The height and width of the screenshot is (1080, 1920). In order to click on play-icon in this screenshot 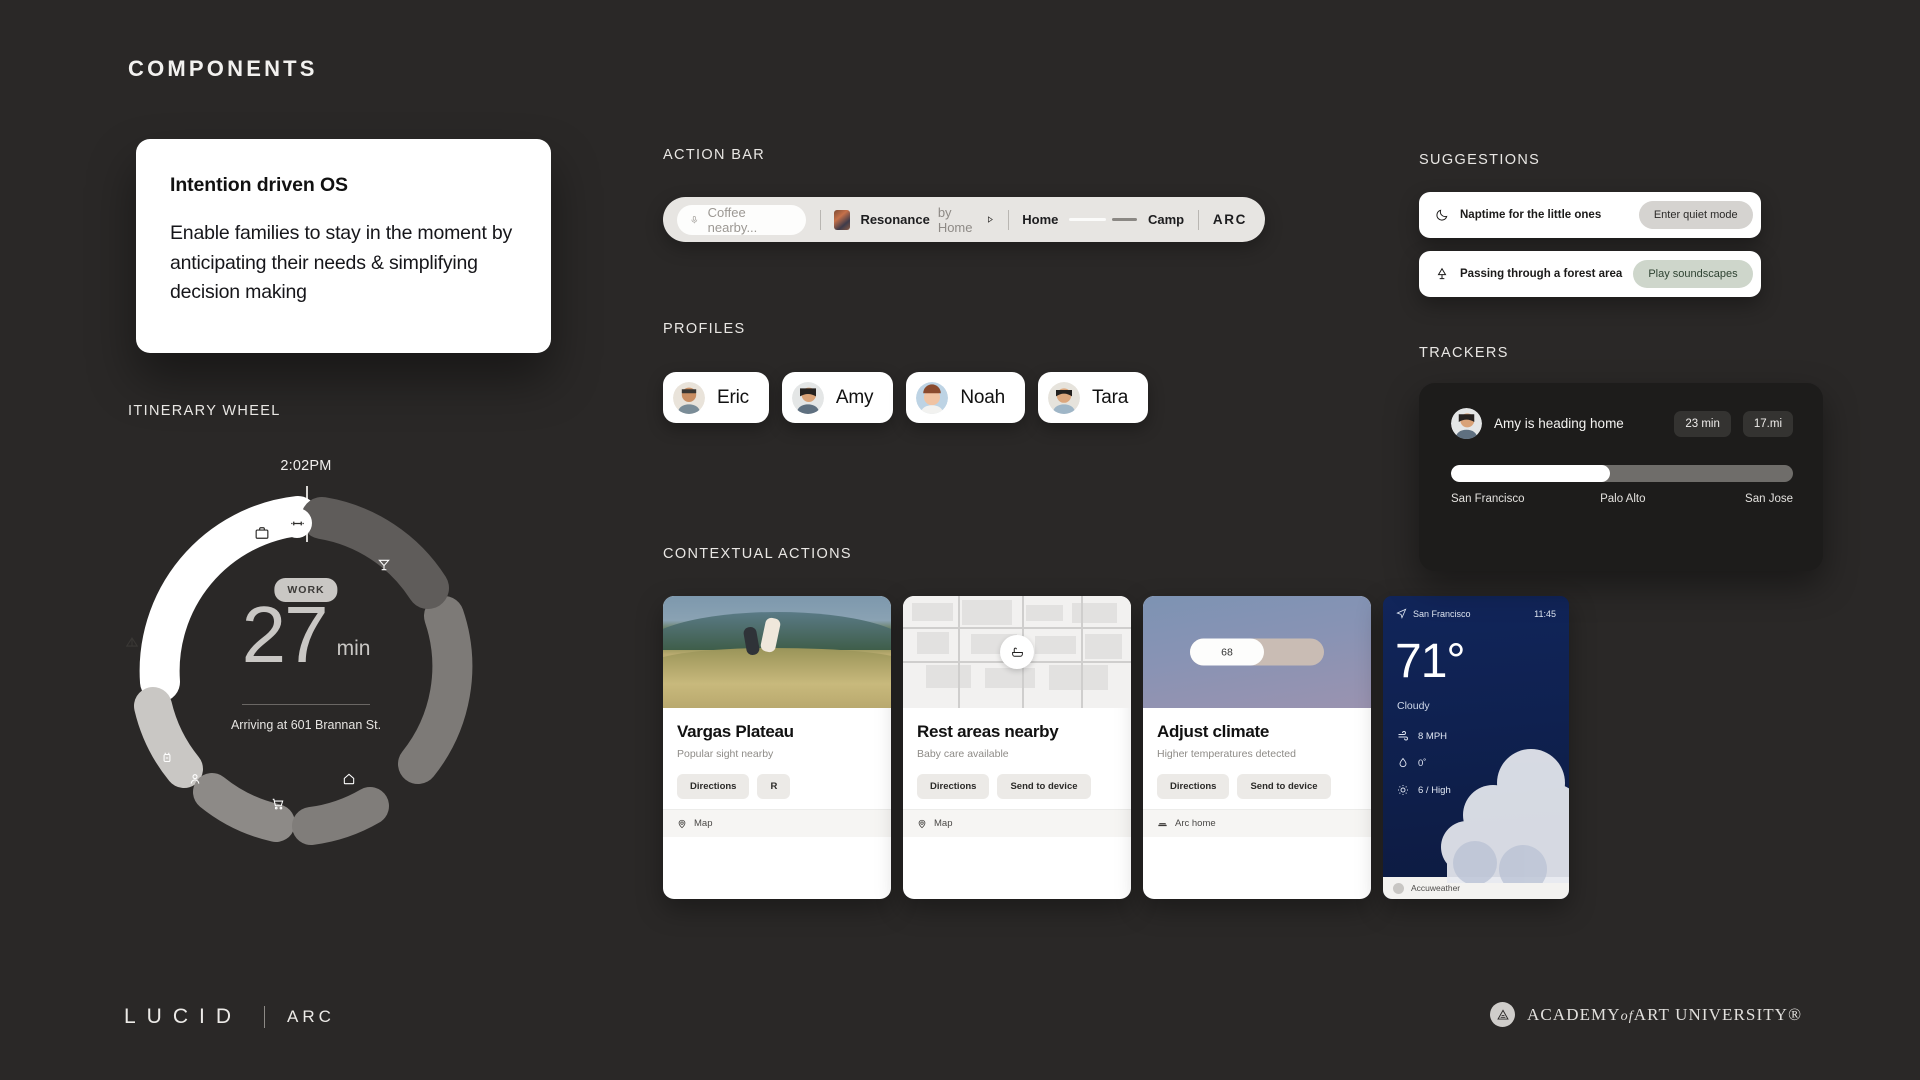, I will do `click(990, 219)`.